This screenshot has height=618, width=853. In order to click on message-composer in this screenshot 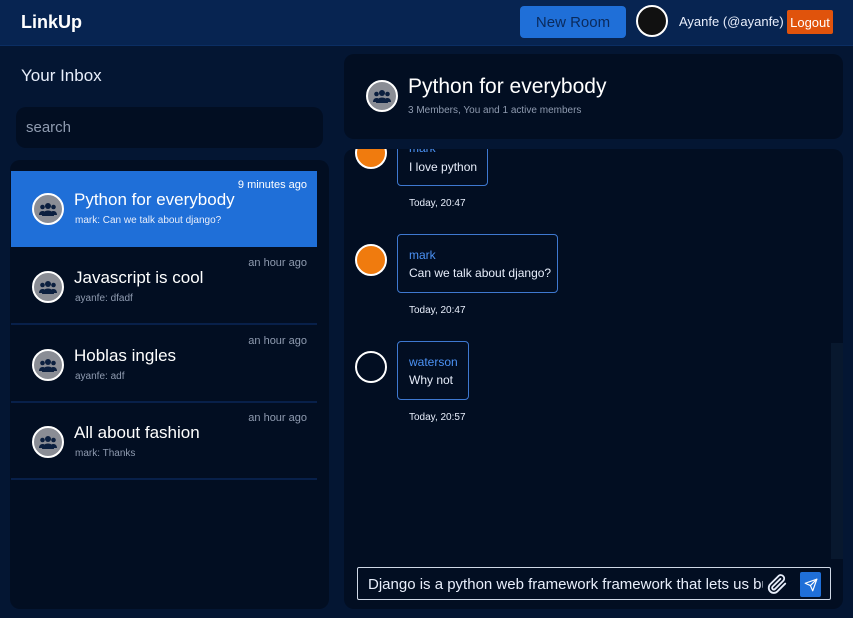, I will do `click(594, 583)`.